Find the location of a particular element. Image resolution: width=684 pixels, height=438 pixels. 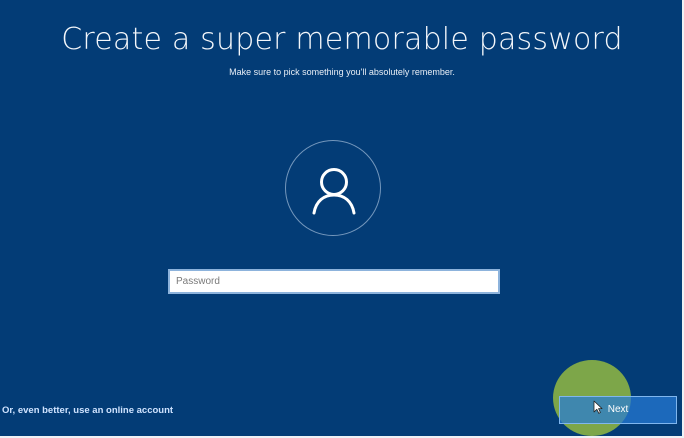

use-online-account-link: Or, even better, use an online account is located at coordinates (87, 410).